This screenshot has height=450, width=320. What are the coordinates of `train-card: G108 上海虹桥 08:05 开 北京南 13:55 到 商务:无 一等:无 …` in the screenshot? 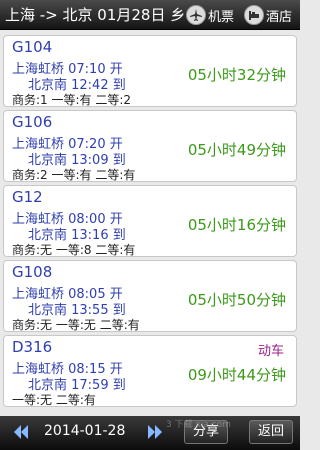 It's located at (150, 296).